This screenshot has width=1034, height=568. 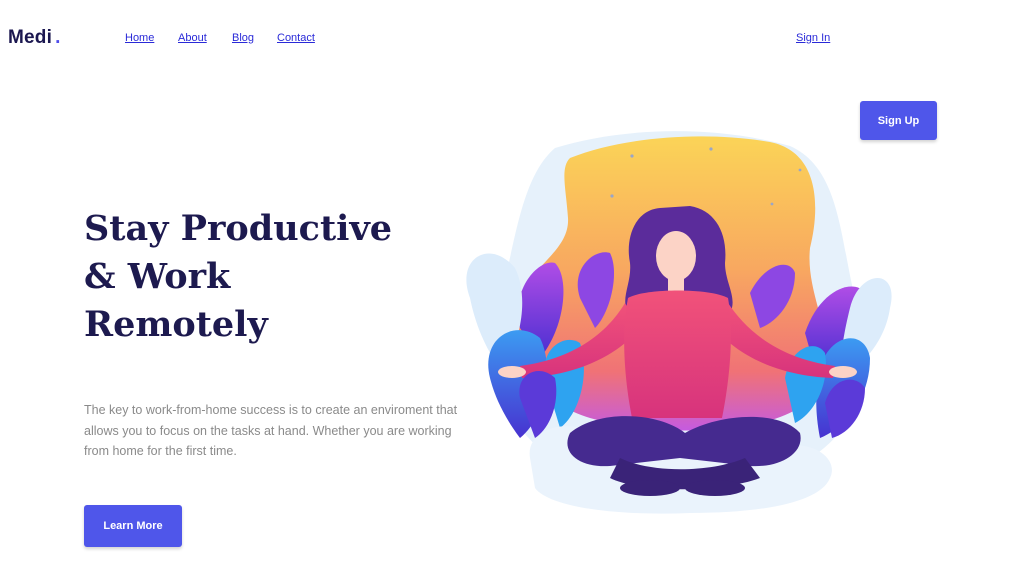 I want to click on learn-more-button: Learn More, so click(x=133, y=526).